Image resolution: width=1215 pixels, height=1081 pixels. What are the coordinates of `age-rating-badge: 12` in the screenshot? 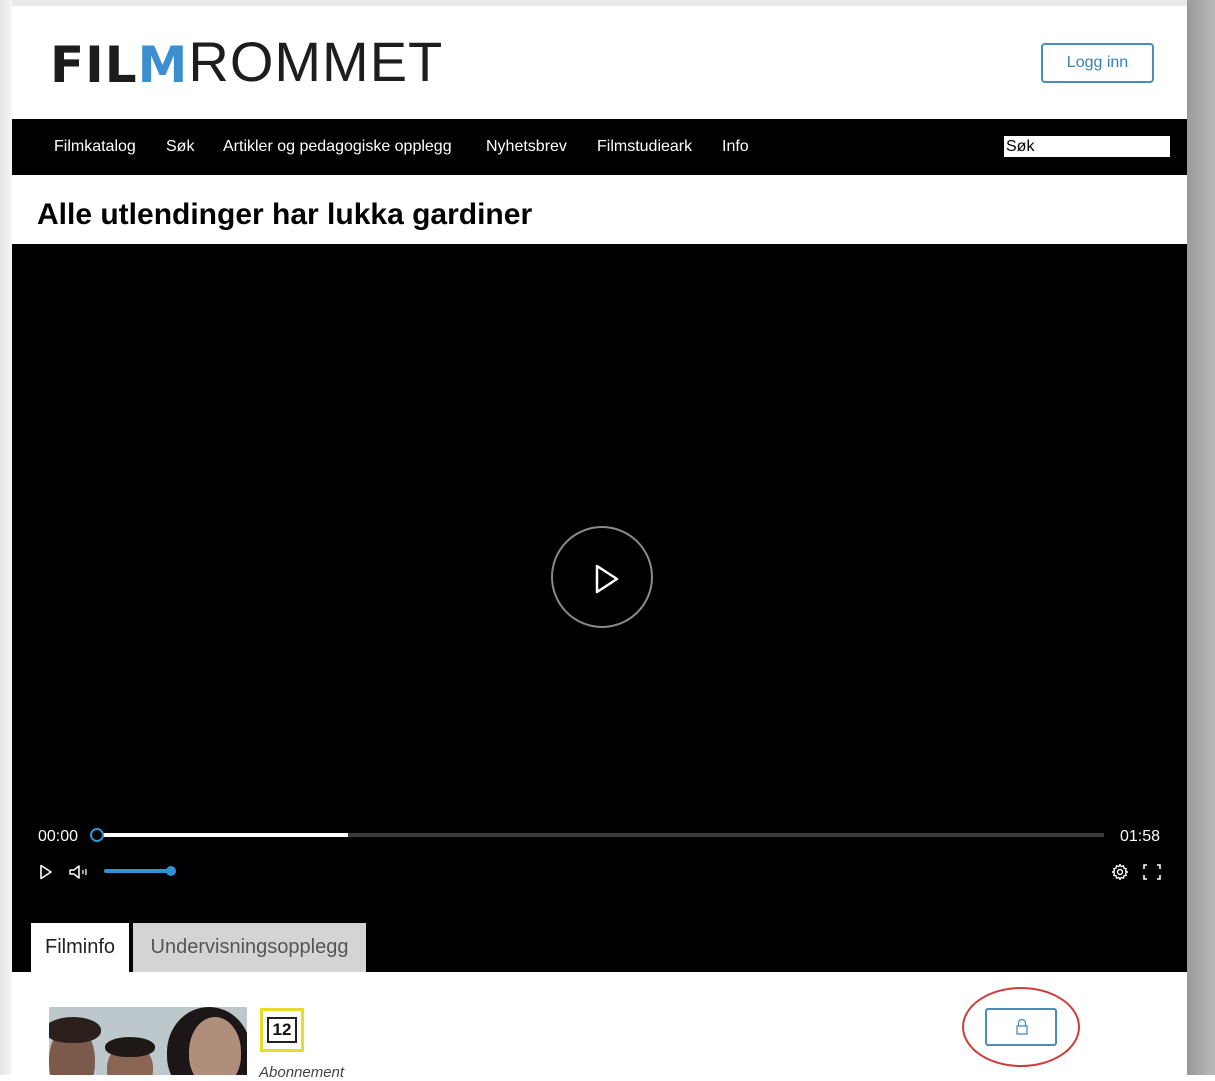 It's located at (282, 1030).